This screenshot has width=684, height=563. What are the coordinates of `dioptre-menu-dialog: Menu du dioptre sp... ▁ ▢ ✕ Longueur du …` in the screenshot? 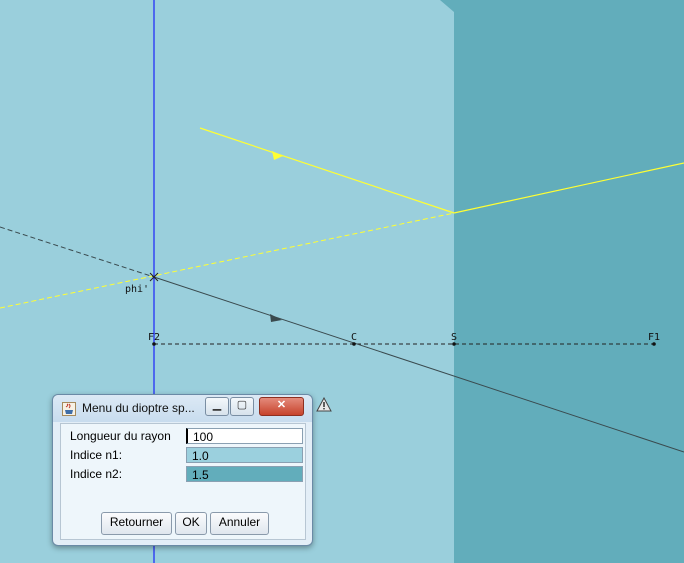 It's located at (182, 470).